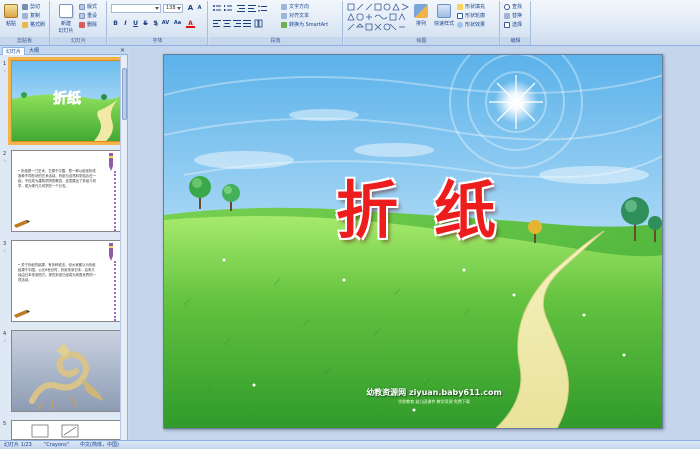 The height and width of the screenshot is (449, 700). I want to click on replace-icon, so click(507, 16).